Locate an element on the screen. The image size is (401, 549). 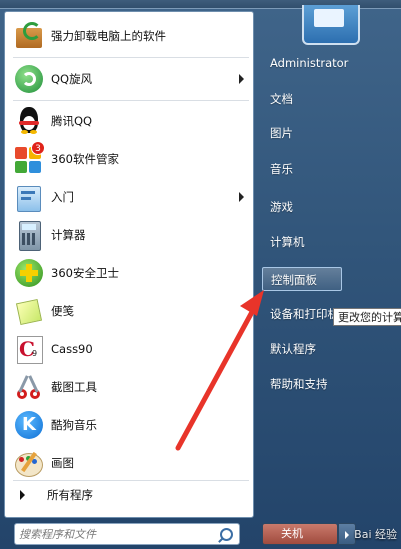
program-getting-started: 入门 is located at coordinates (130, 197).